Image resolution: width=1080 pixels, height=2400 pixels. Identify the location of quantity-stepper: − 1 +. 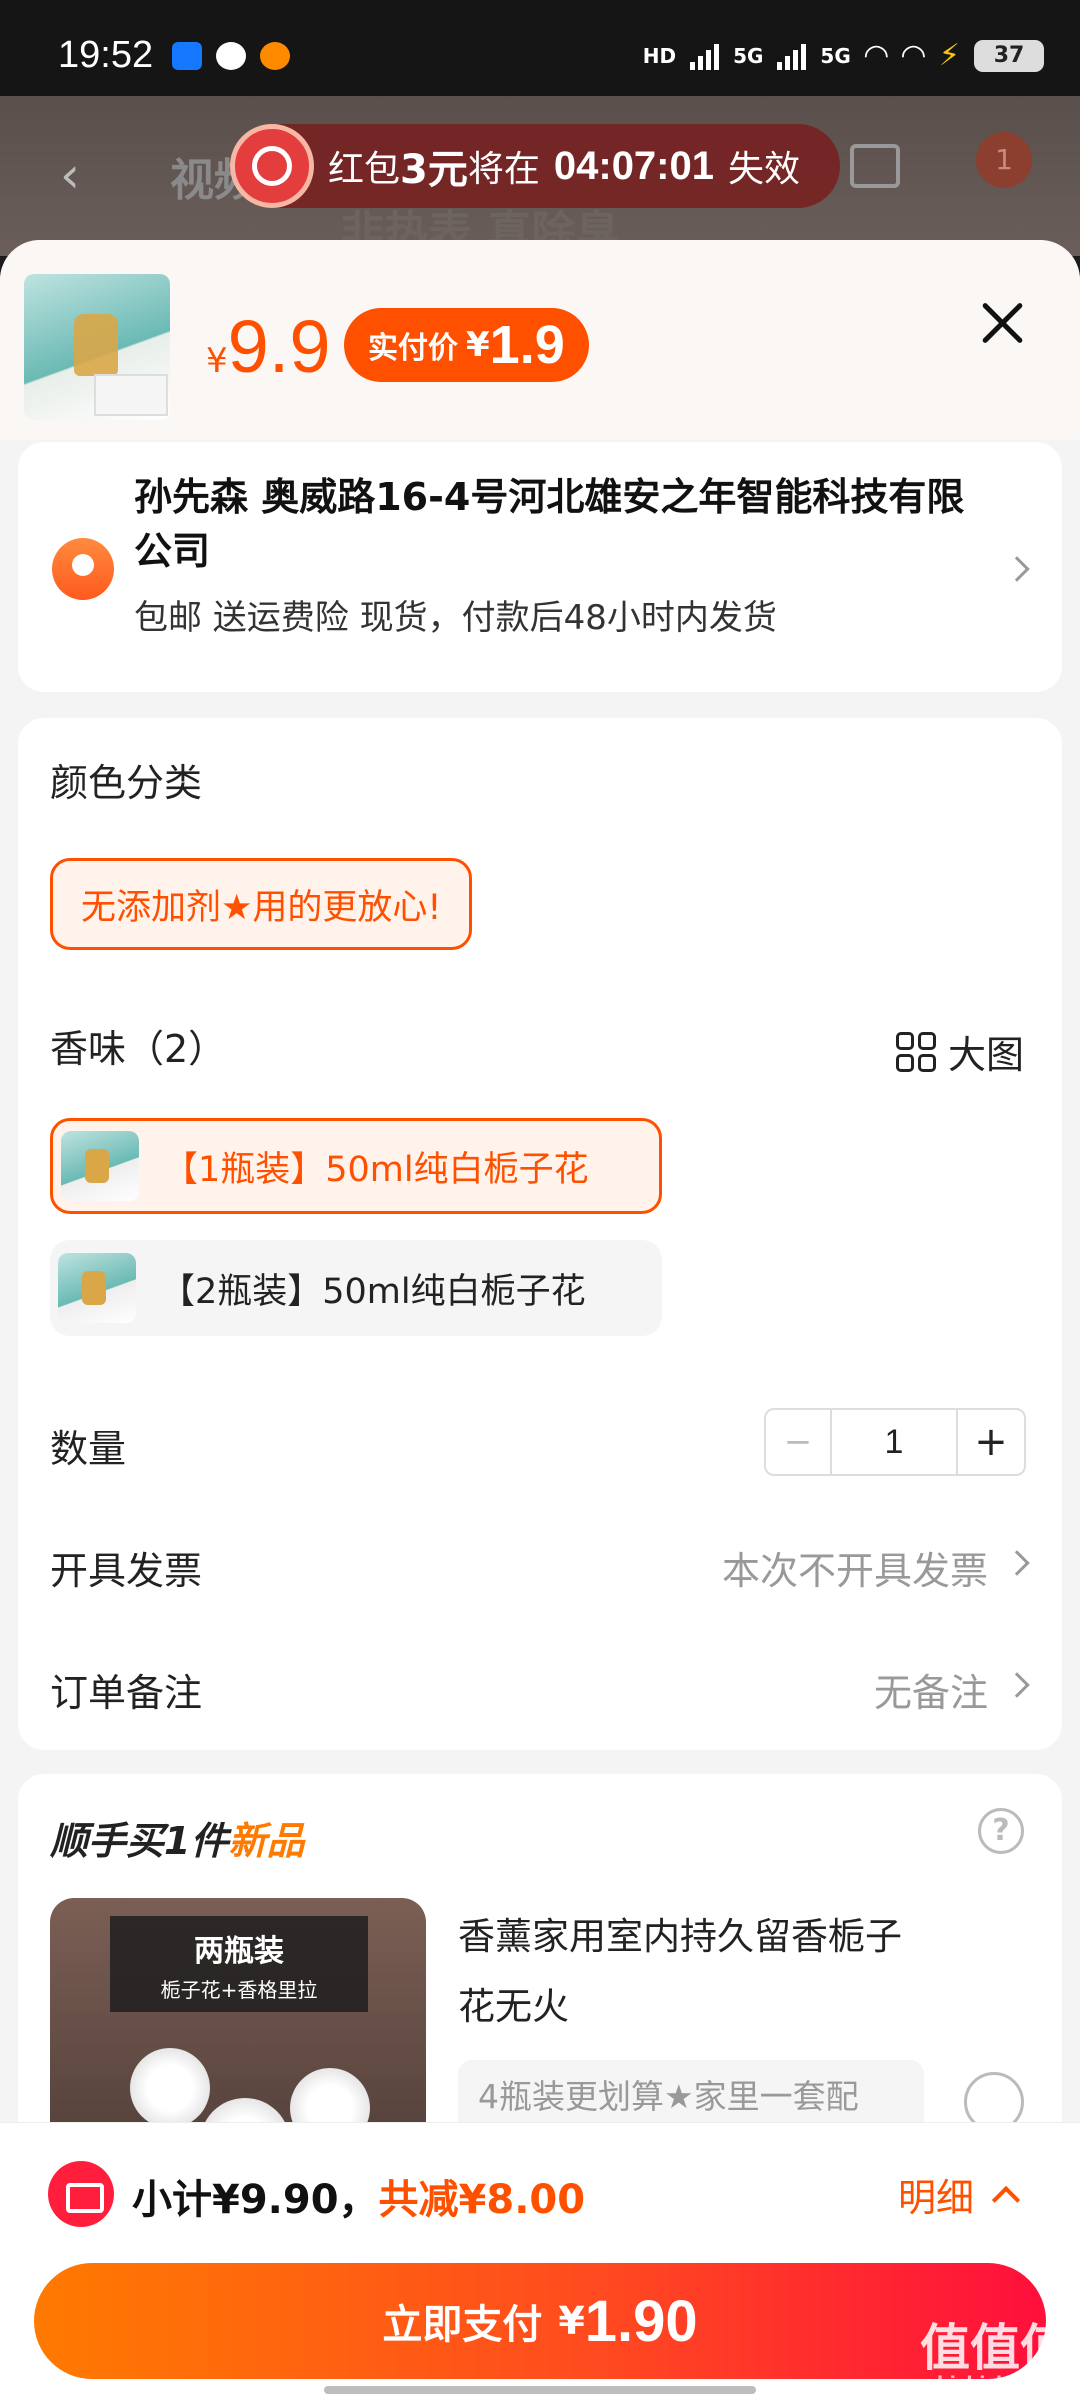
(895, 1442).